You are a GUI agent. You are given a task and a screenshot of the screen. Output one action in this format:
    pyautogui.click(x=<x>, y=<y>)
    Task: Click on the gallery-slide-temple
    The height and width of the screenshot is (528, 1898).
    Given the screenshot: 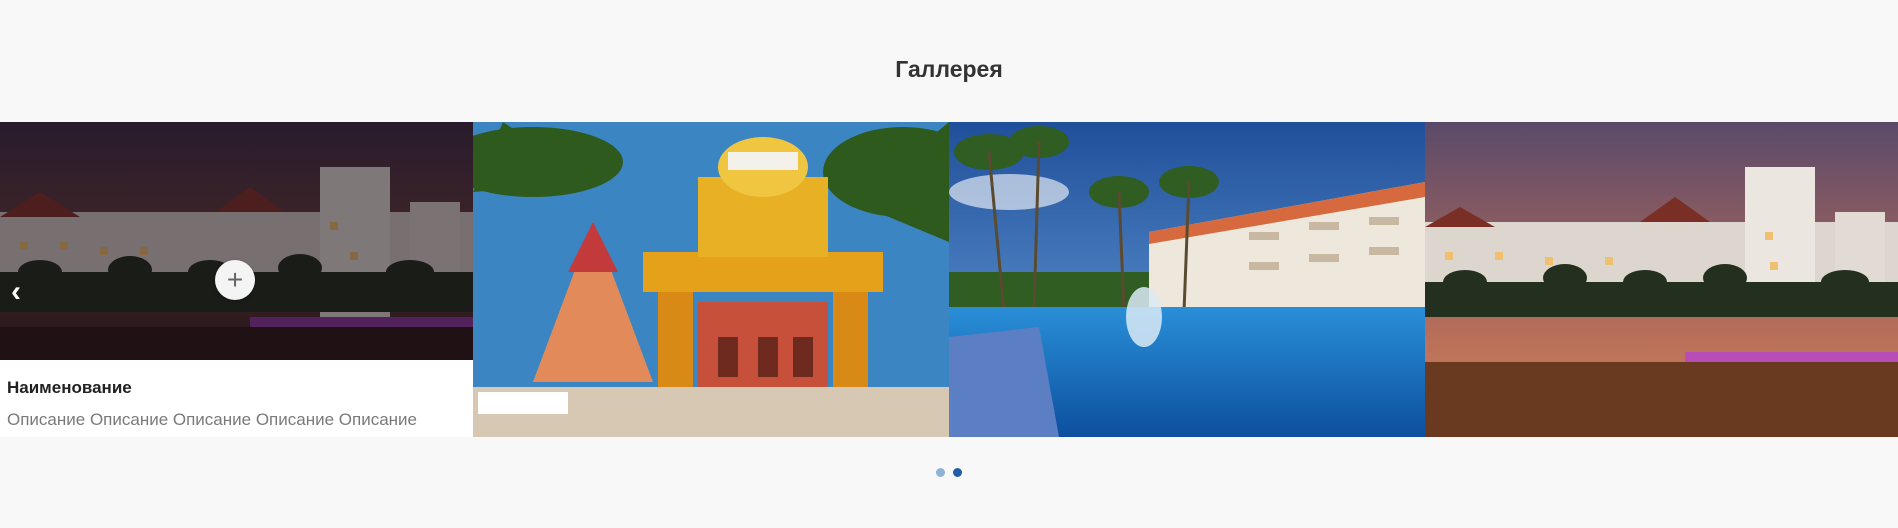 What is the action you would take?
    pyautogui.click(x=711, y=279)
    